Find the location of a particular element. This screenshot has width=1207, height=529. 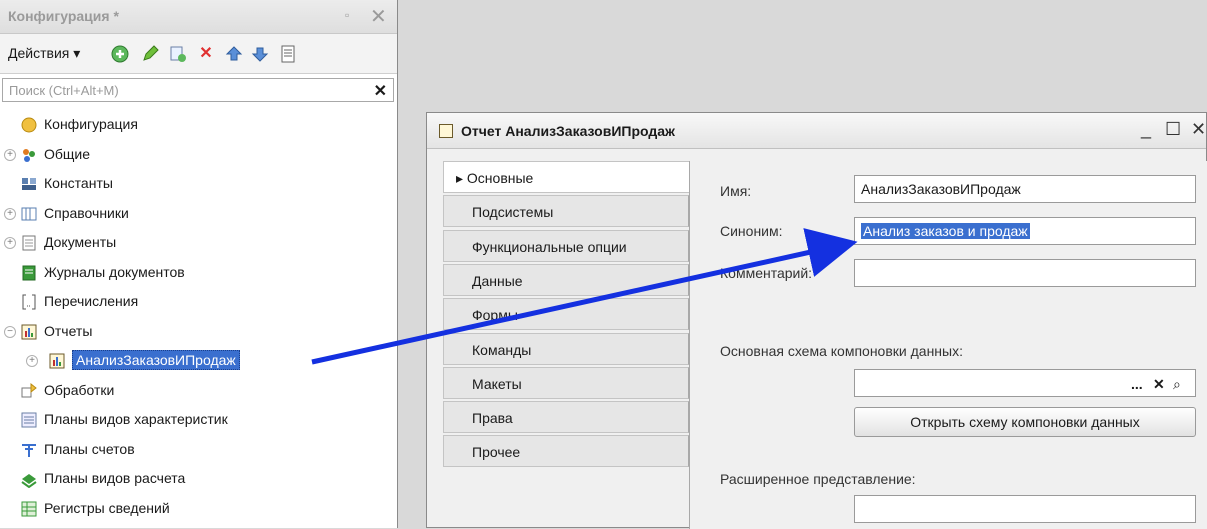

config-icon is located at coordinates (29, 125).